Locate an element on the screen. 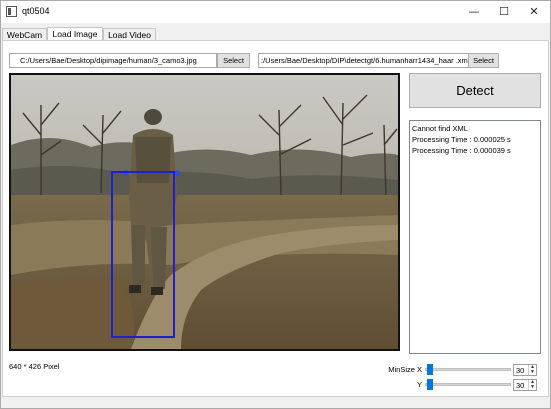  select-image-button: Select is located at coordinates (233, 60).